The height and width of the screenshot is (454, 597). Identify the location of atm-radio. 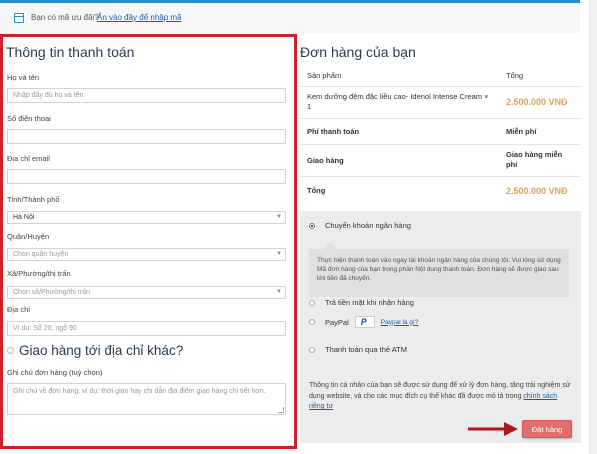
(312, 349).